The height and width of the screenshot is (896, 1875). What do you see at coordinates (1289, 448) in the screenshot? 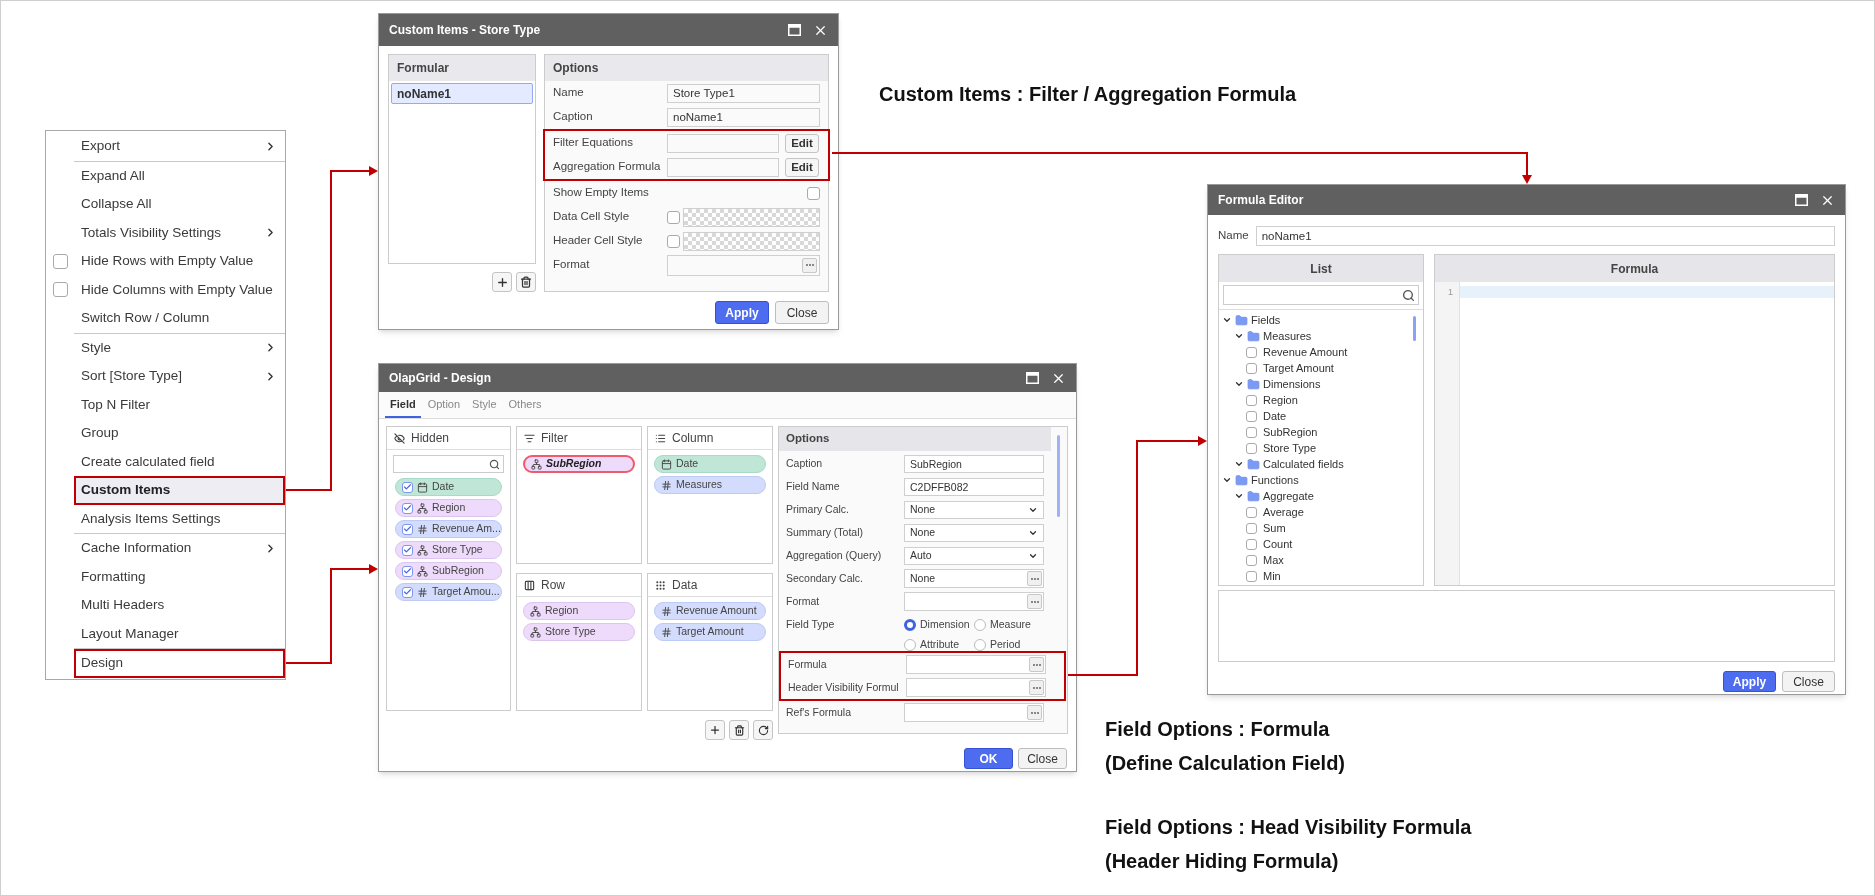
I see `tree-label: Store Type` at bounding box center [1289, 448].